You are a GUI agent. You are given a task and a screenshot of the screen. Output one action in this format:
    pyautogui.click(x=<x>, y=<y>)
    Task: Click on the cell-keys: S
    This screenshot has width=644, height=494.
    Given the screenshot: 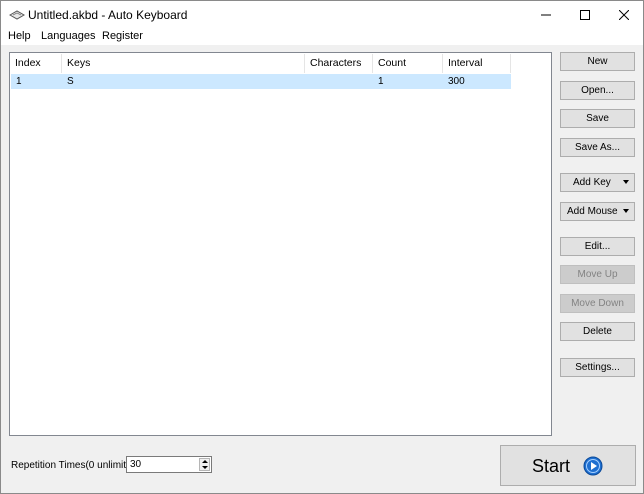 What is the action you would take?
    pyautogui.click(x=70, y=81)
    